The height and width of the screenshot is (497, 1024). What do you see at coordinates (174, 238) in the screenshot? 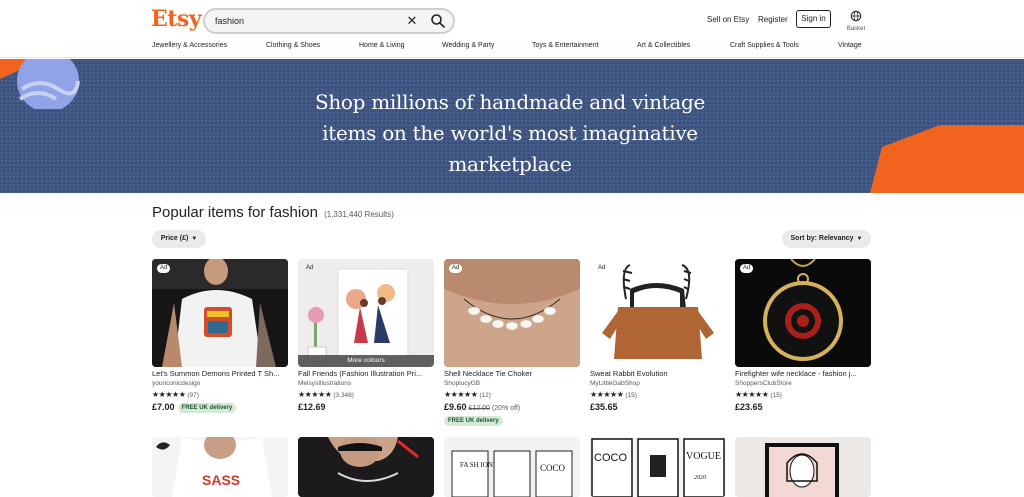
I see `price-filter-label: Price (£)` at bounding box center [174, 238].